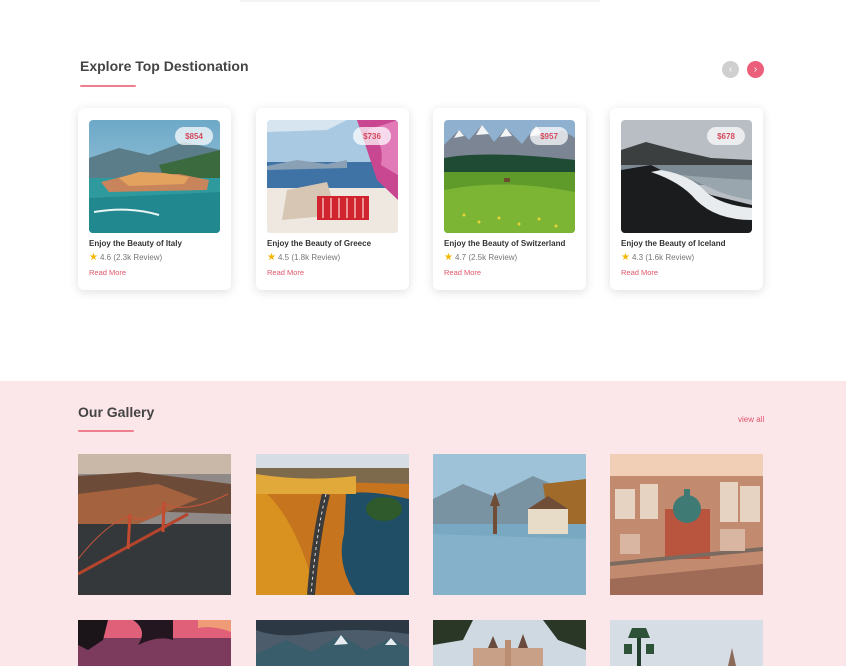 The height and width of the screenshot is (666, 846). Describe the element at coordinates (509, 524) in the screenshot. I see `gallery-image-hallstatt` at that location.